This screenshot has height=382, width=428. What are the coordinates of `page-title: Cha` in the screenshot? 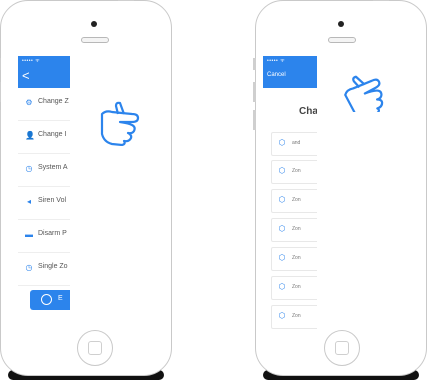 It's located at (308, 111).